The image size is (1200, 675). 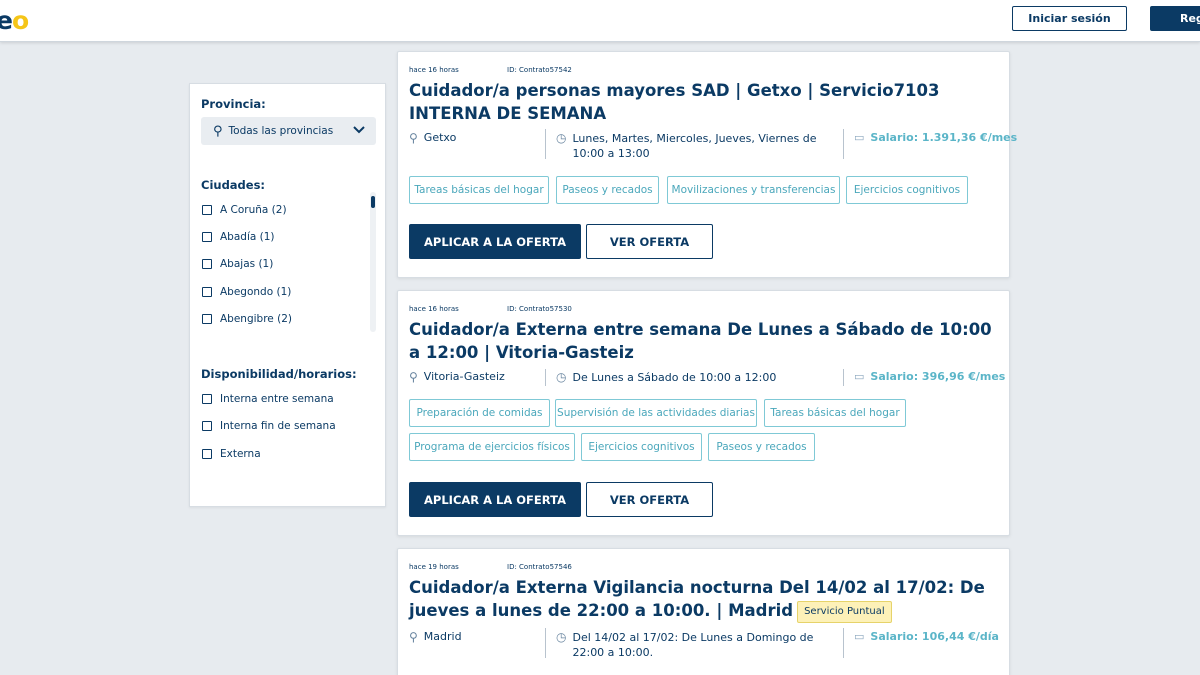 What do you see at coordinates (600, 21) in the screenshot?
I see `top-header: eo Iniciar sesión Reg` at bounding box center [600, 21].